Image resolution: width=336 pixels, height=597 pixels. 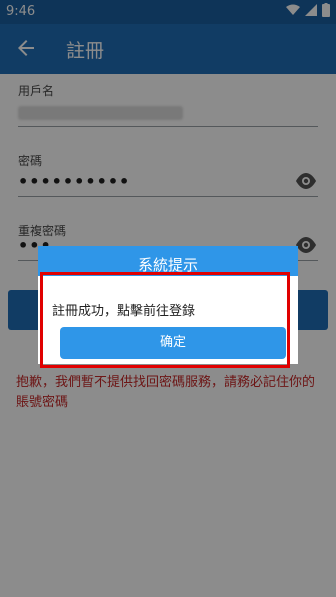 I want to click on highlight-annotation, so click(x=165, y=320).